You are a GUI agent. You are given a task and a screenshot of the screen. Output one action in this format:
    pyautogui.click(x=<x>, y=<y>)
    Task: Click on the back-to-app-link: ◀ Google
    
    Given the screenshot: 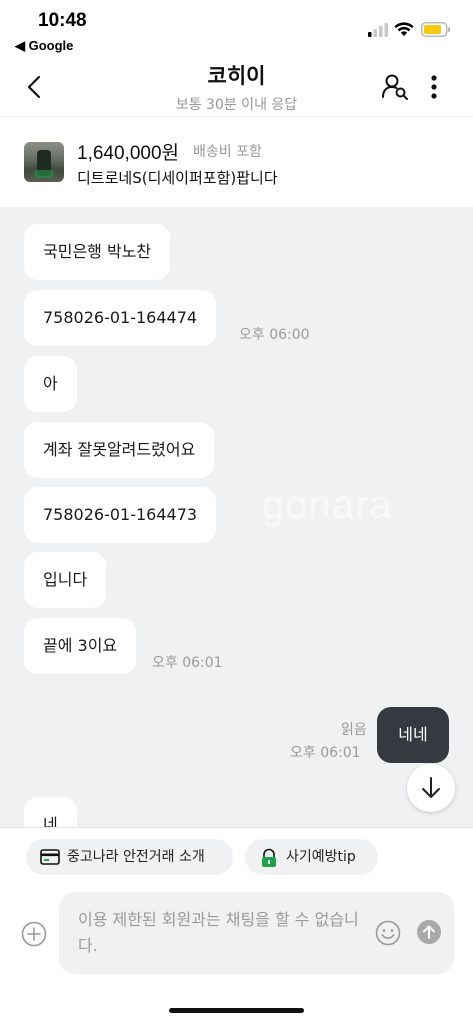 What is the action you would take?
    pyautogui.click(x=44, y=46)
    